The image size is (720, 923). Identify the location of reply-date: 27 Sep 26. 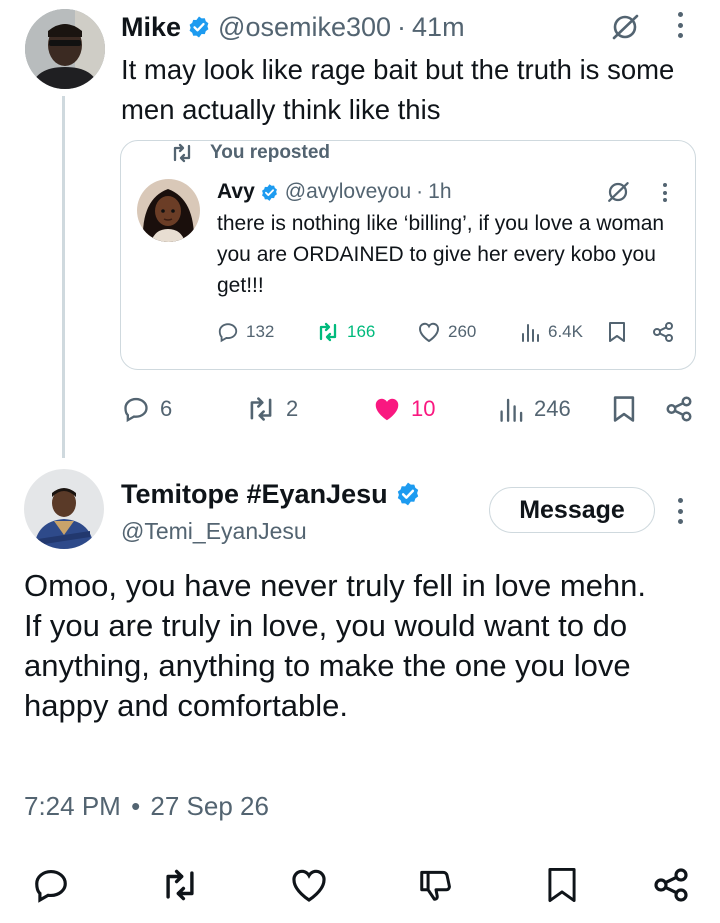
(209, 806).